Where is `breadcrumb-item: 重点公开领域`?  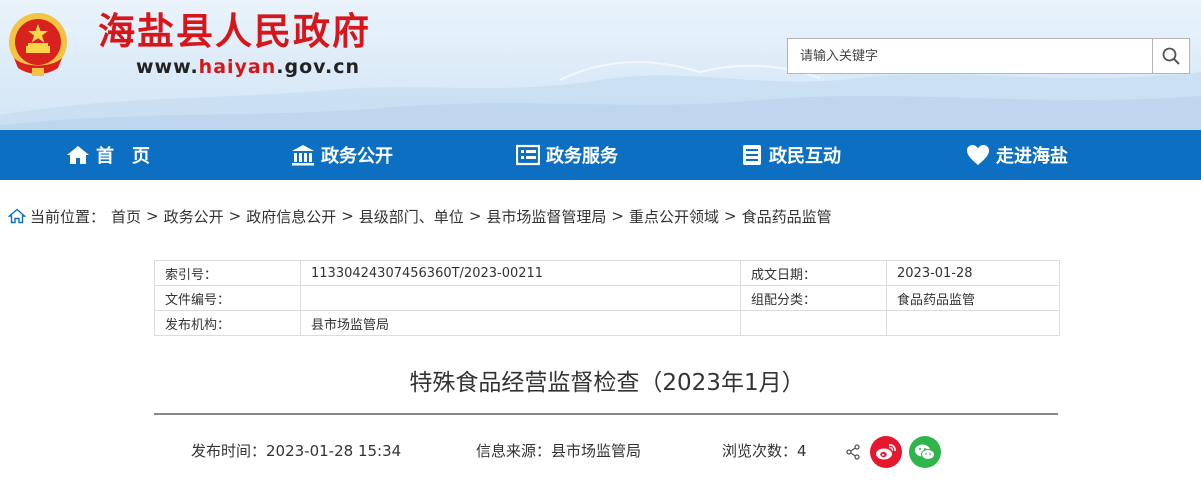
breadcrumb-item: 重点公开领域 is located at coordinates (674, 216).